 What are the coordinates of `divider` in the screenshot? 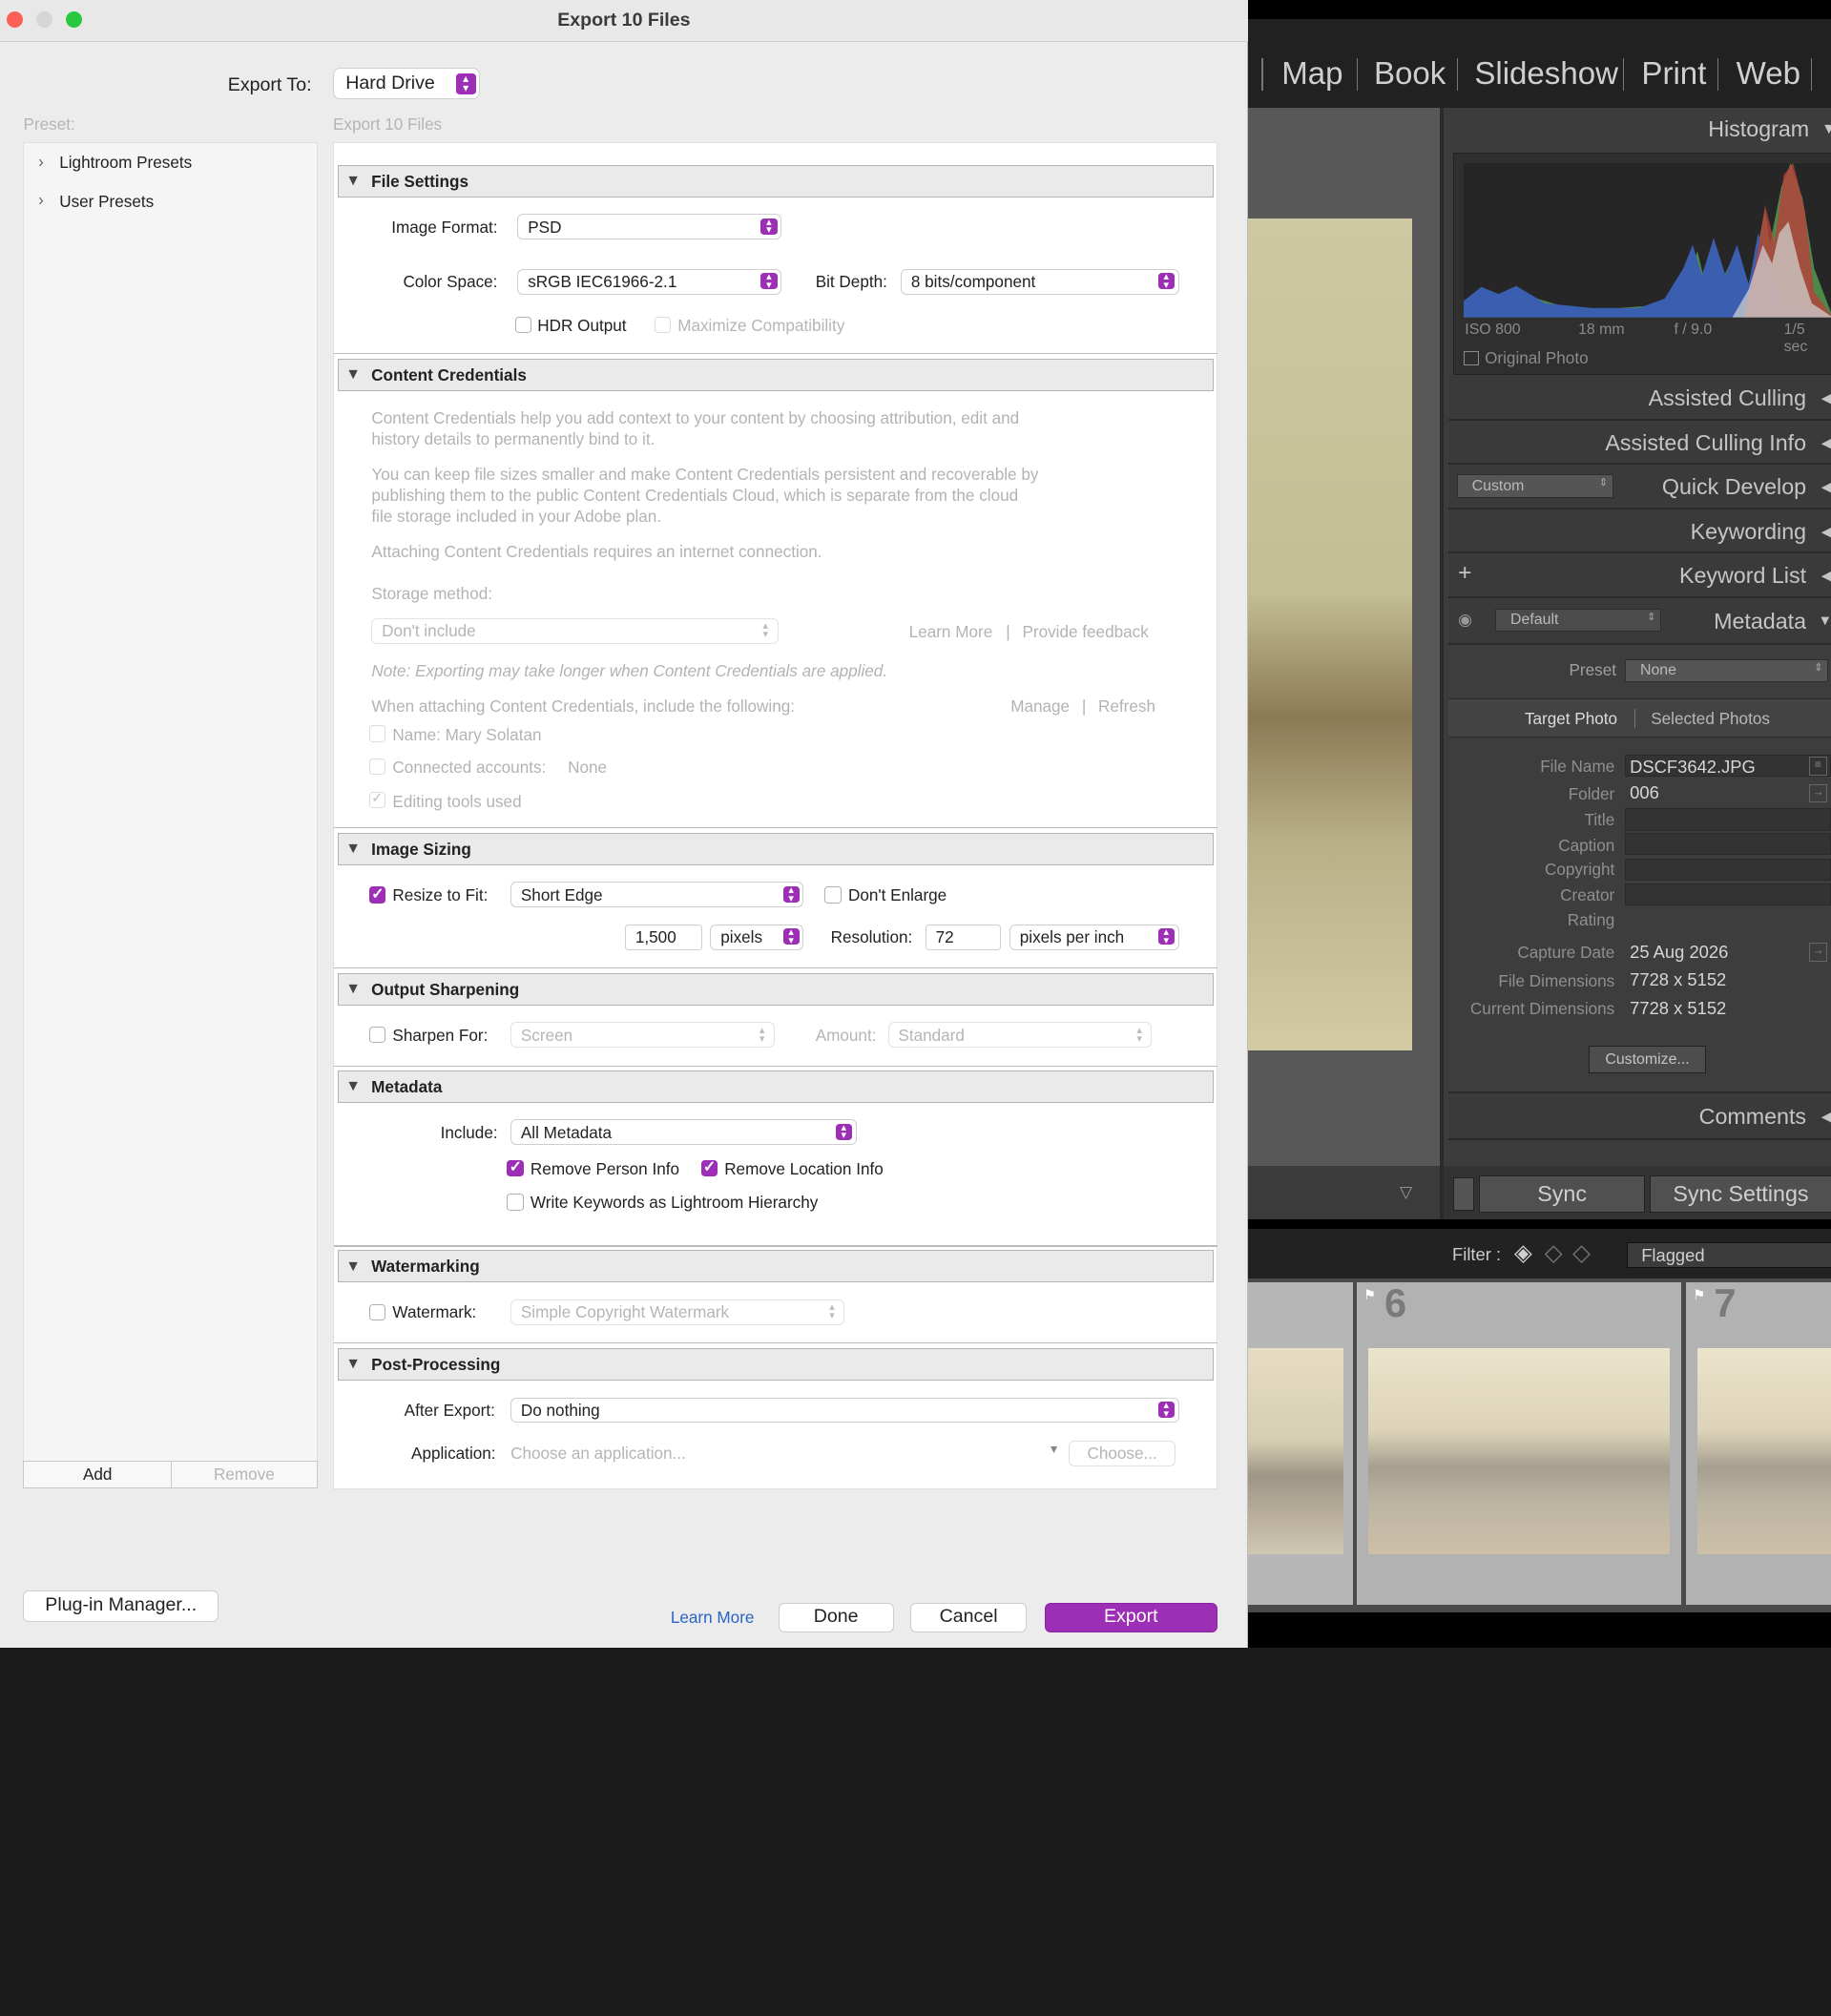 It's located at (1634, 718).